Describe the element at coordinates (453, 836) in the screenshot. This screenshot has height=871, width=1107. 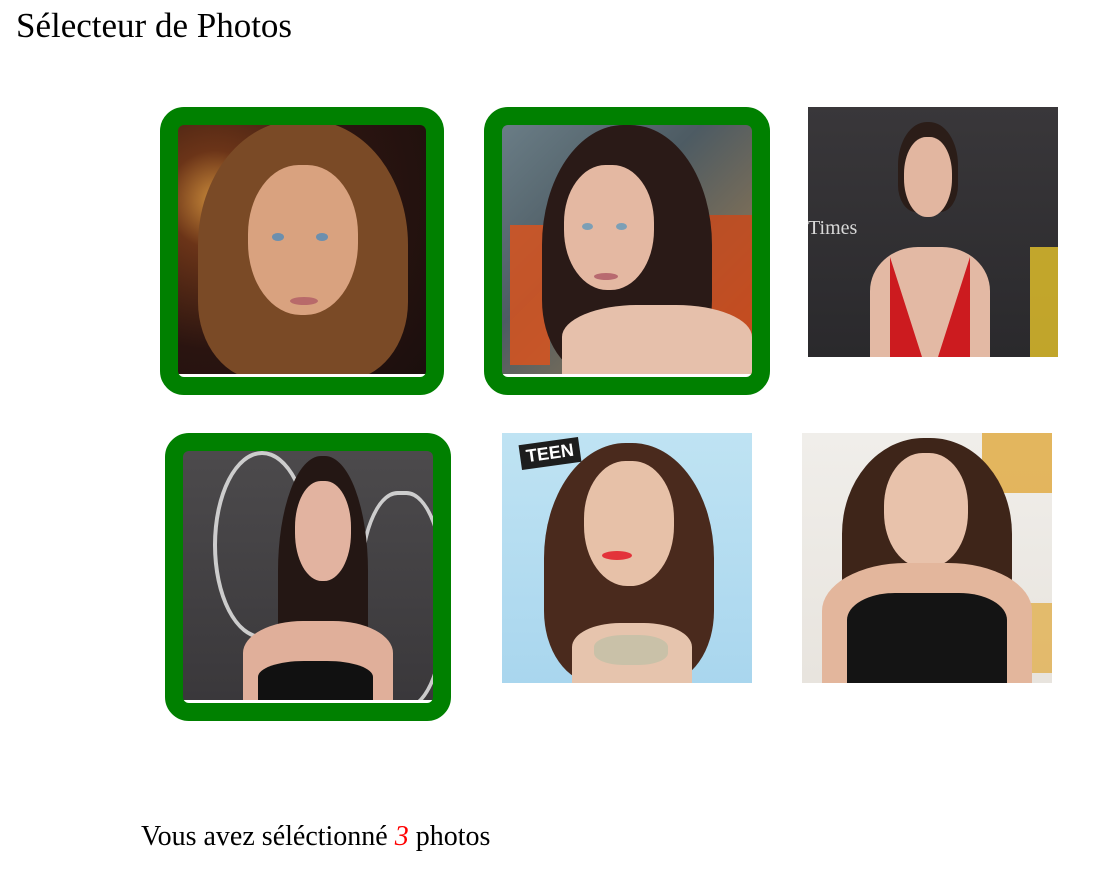
I see `status-suffix: photos` at that location.